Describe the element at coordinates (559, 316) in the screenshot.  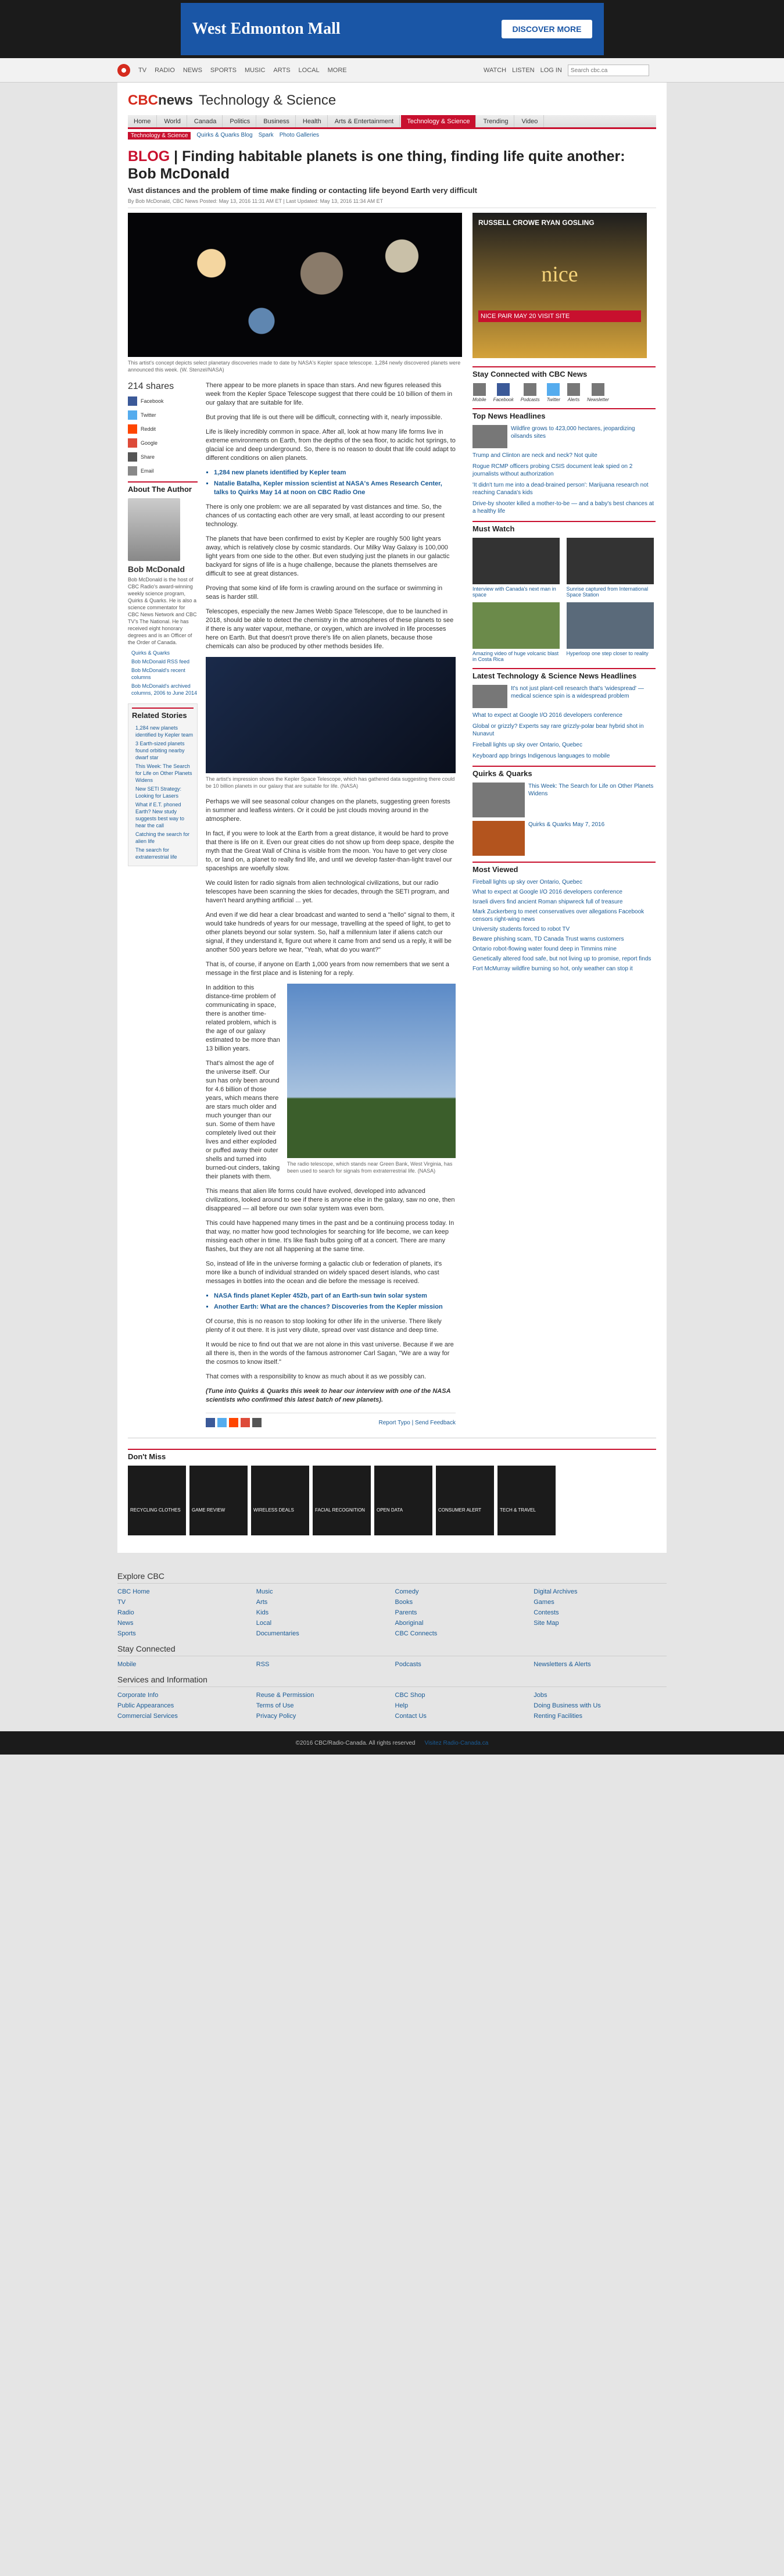
I see `ad-cta: NICE PAIR MAY 20 VISIT SITE` at that location.